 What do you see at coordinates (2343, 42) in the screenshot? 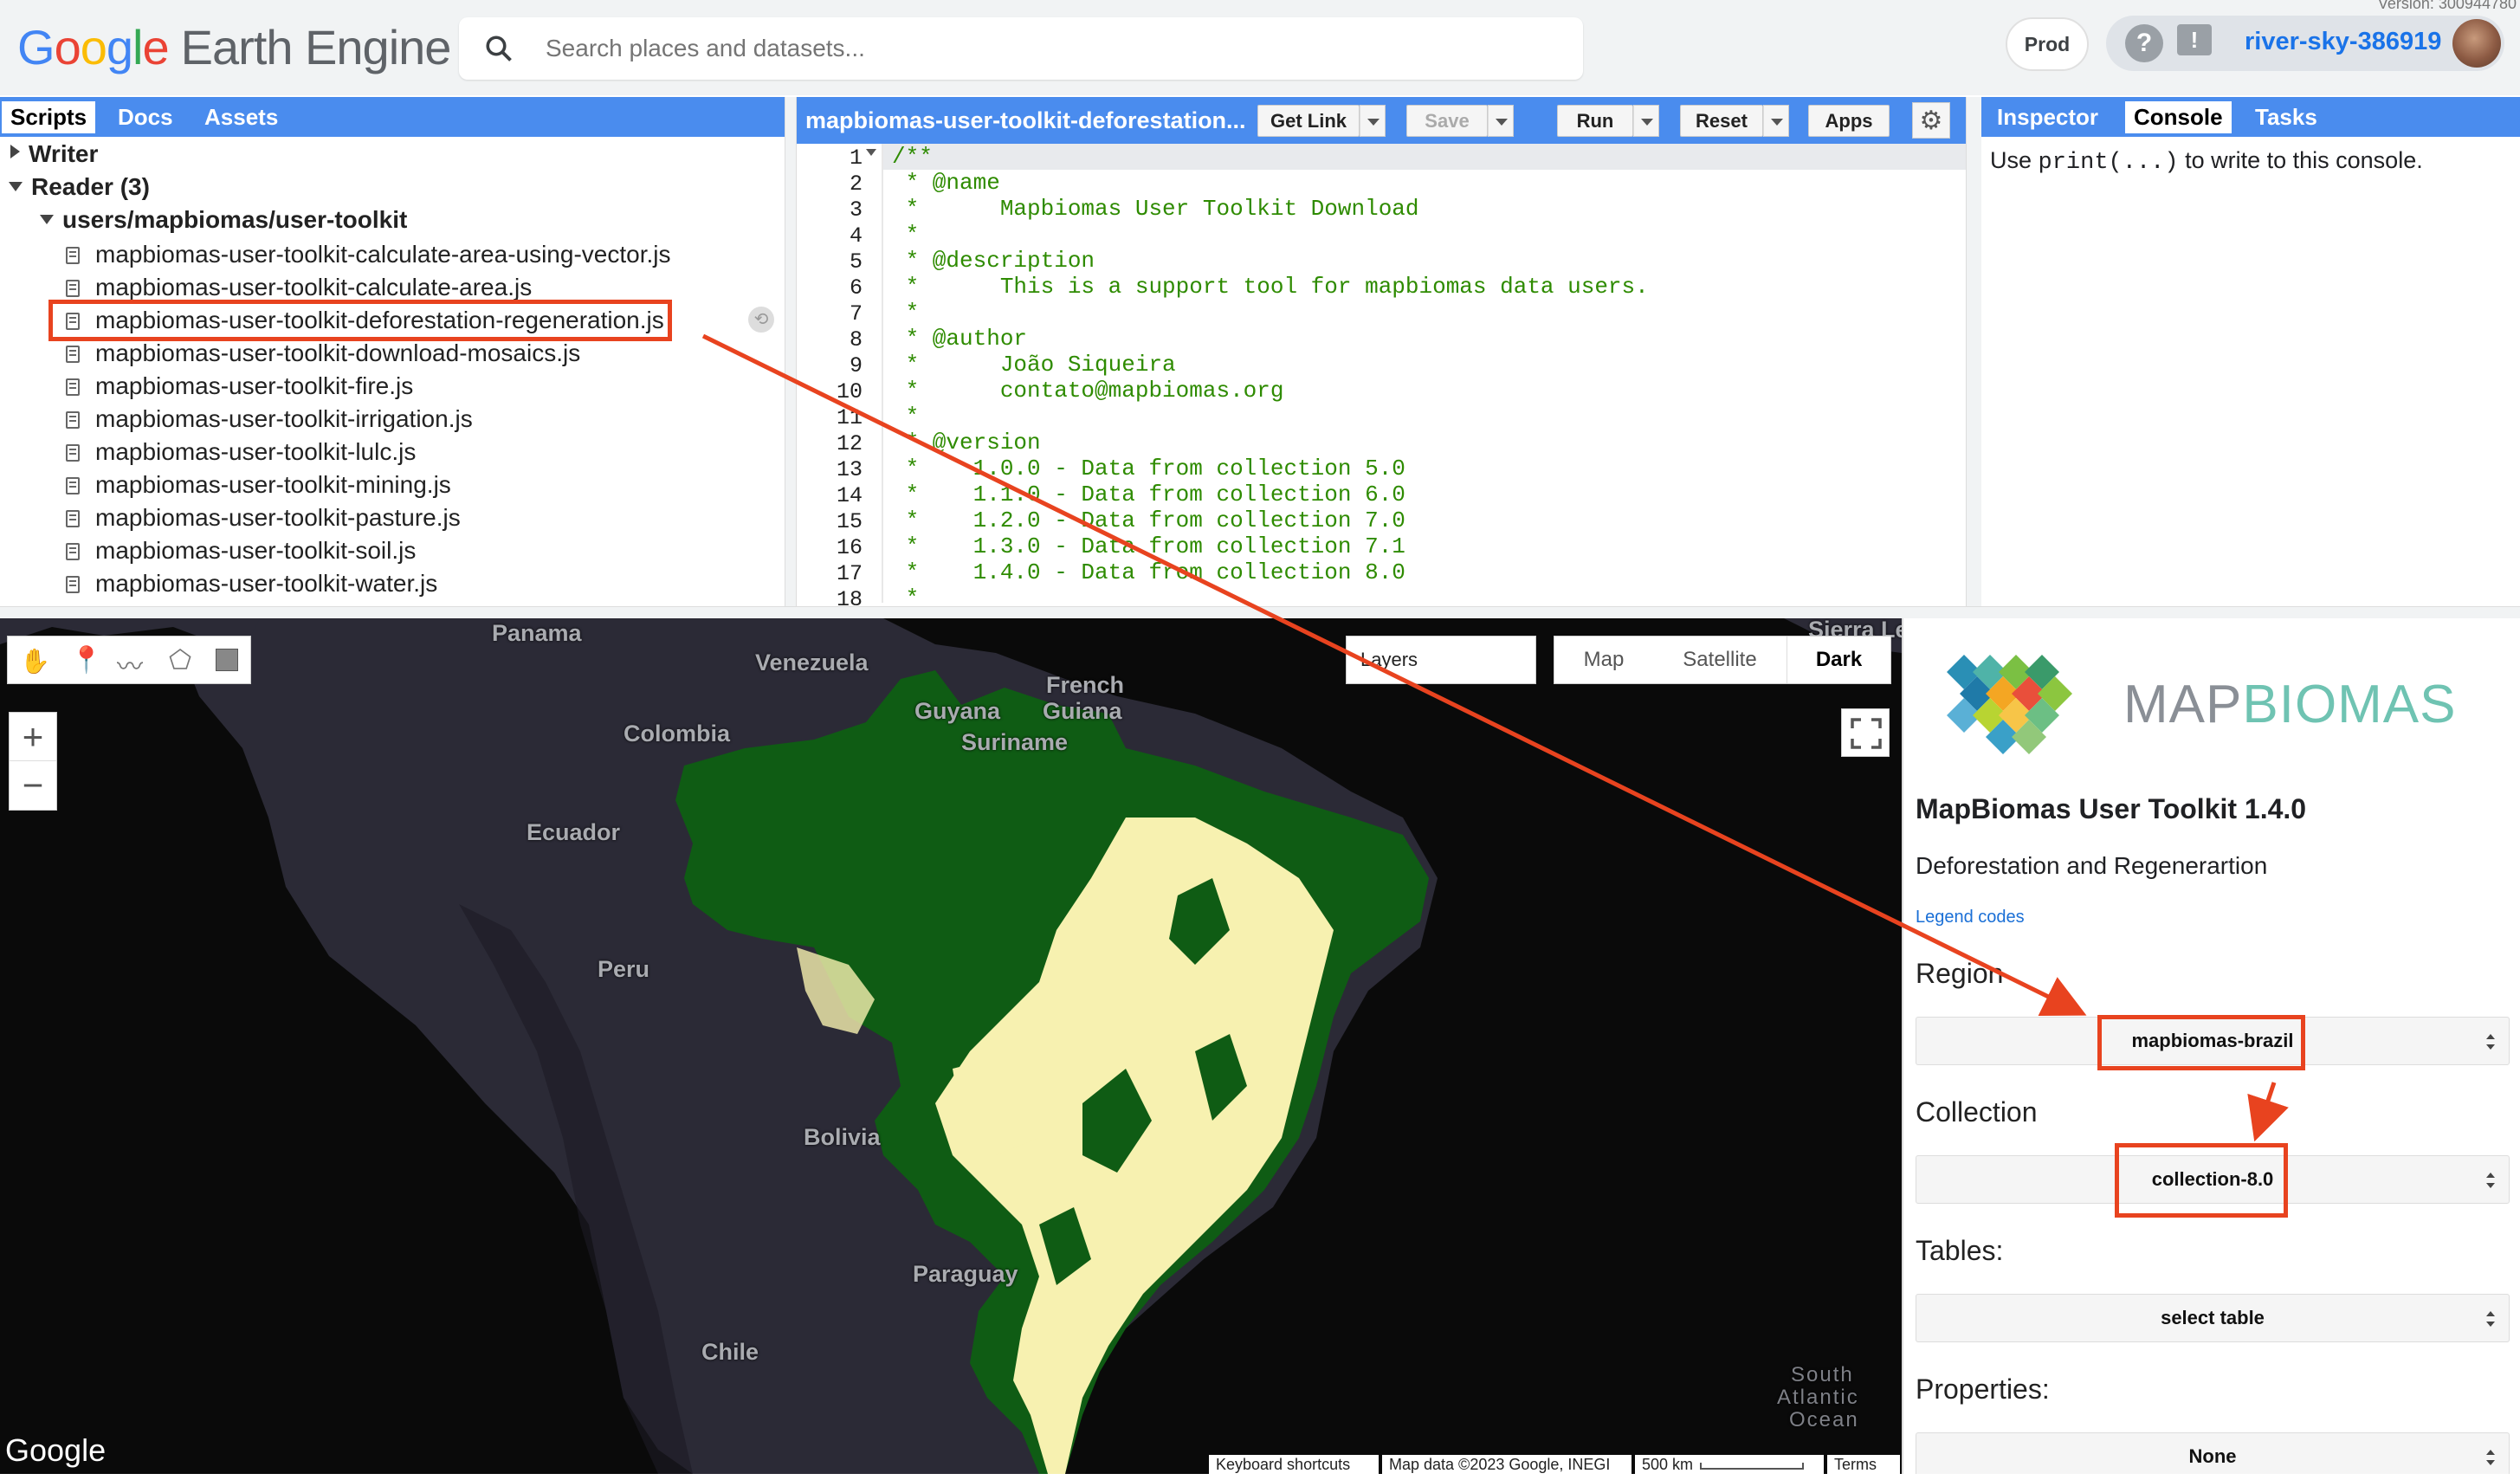
I see `account-name: river-sky-386919` at bounding box center [2343, 42].